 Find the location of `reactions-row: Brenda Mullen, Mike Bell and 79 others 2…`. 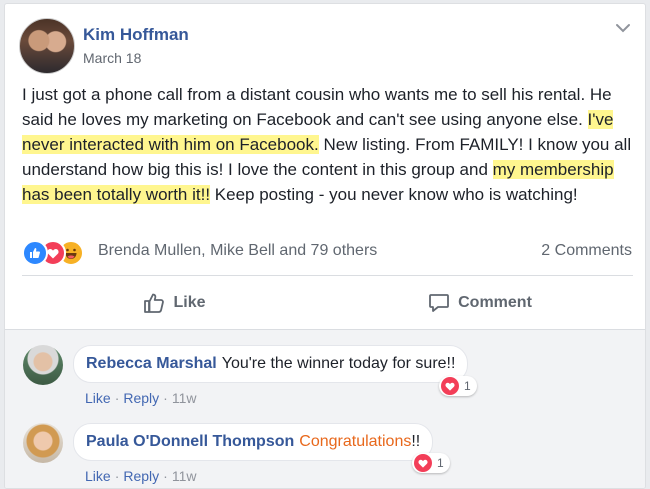

reactions-row: Brenda Mullen, Mike Bell and 79 others 2… is located at coordinates (327, 253).